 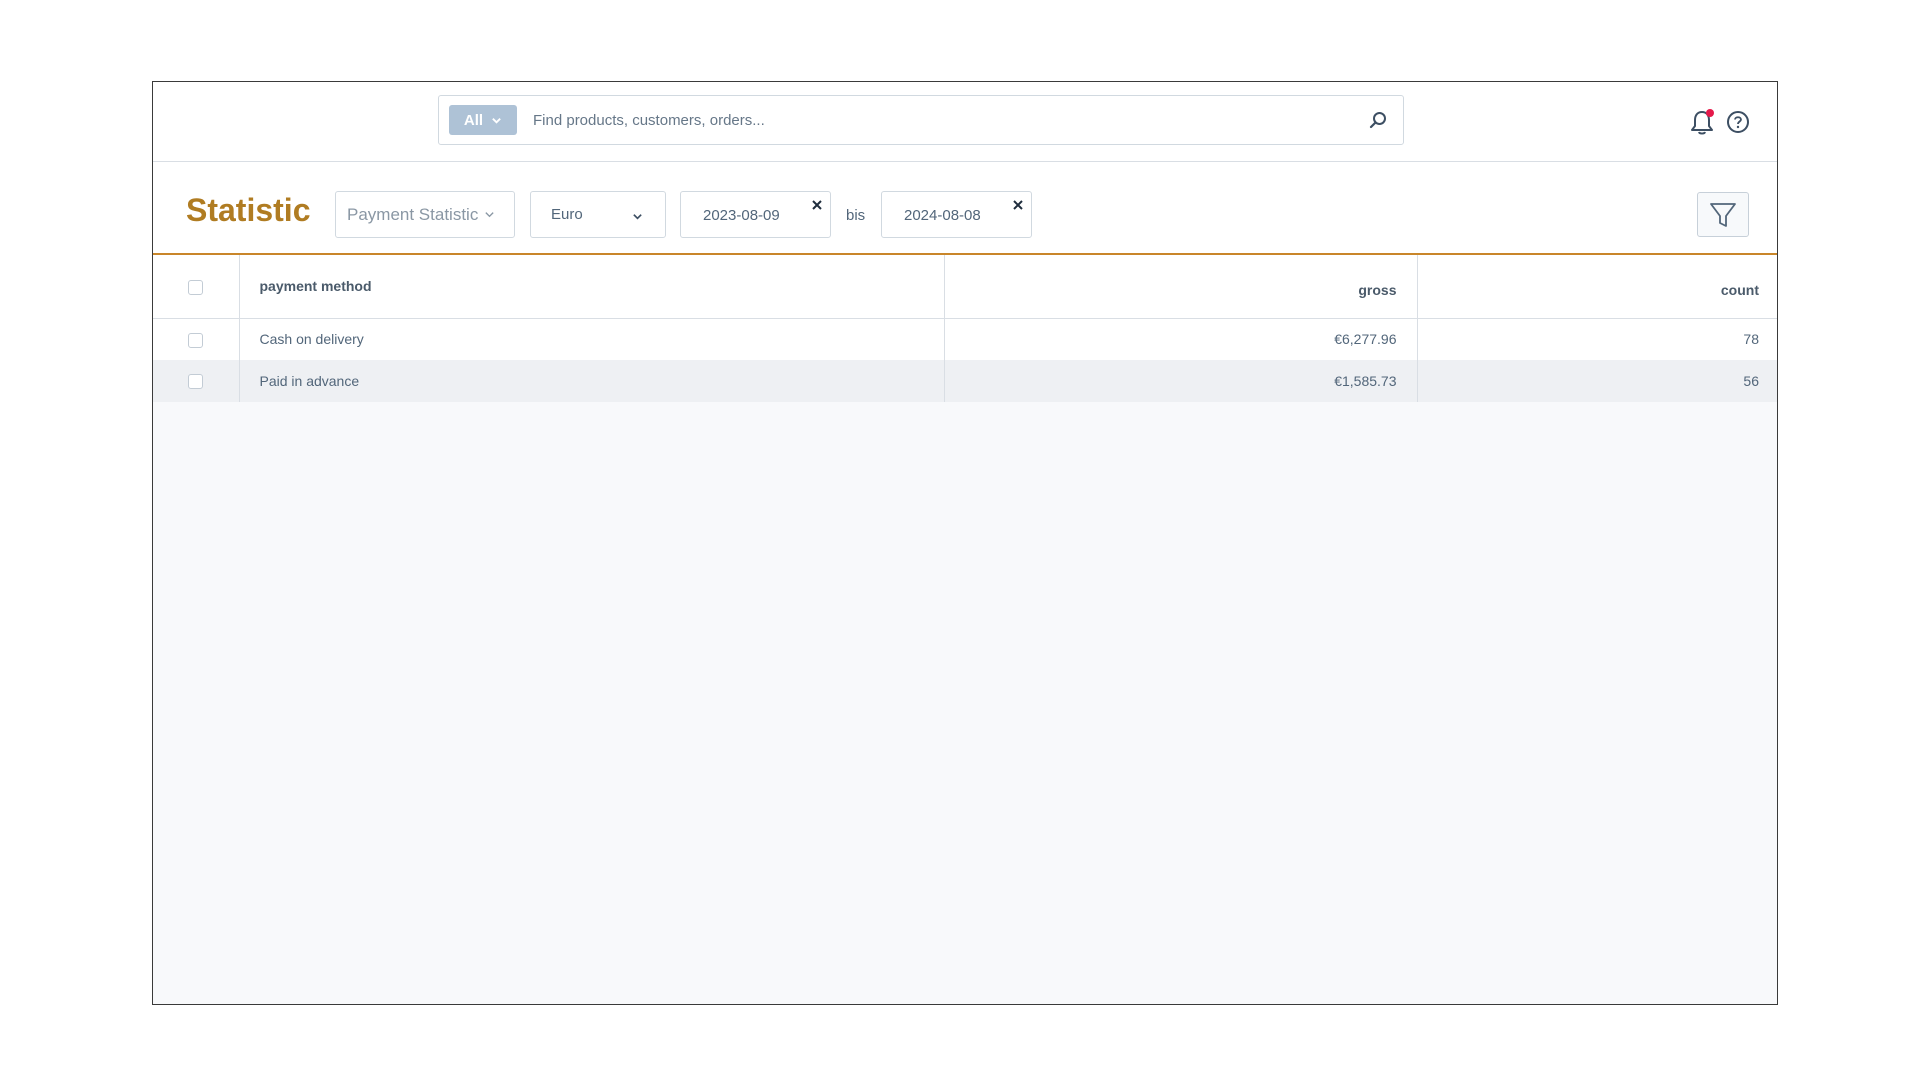 What do you see at coordinates (1751, 339) in the screenshot?
I see `count-cell: 78` at bounding box center [1751, 339].